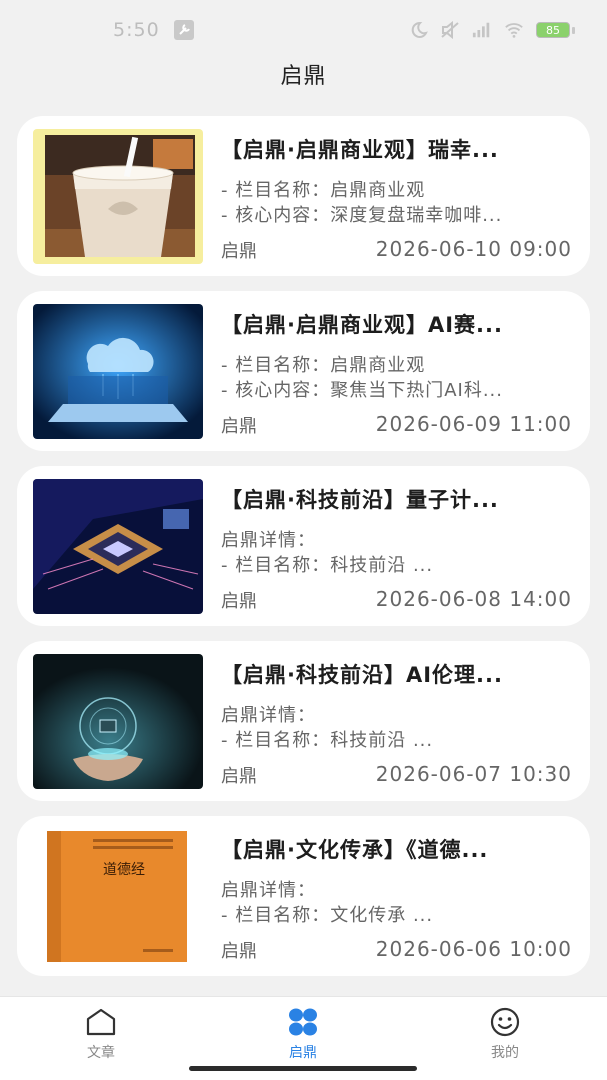  What do you see at coordinates (419, 29) in the screenshot?
I see `moon-icon` at bounding box center [419, 29].